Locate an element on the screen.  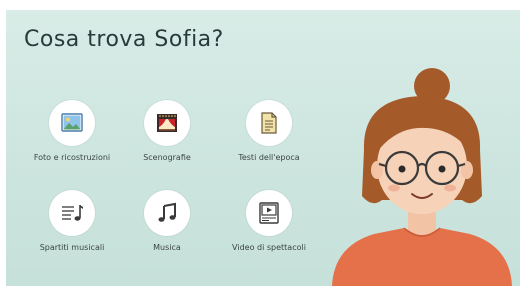
item-videos: Video di spettacoli is located at coordinates (269, 225).